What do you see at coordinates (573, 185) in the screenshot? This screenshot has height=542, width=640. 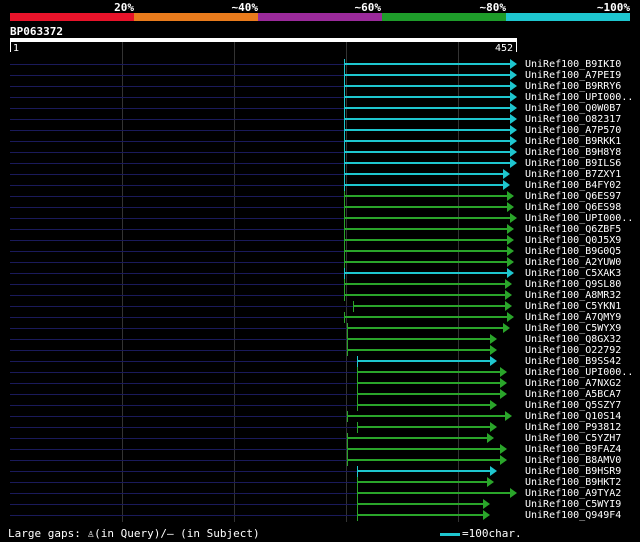 I see `hit-label: UniRef100_B4FY02` at bounding box center [573, 185].